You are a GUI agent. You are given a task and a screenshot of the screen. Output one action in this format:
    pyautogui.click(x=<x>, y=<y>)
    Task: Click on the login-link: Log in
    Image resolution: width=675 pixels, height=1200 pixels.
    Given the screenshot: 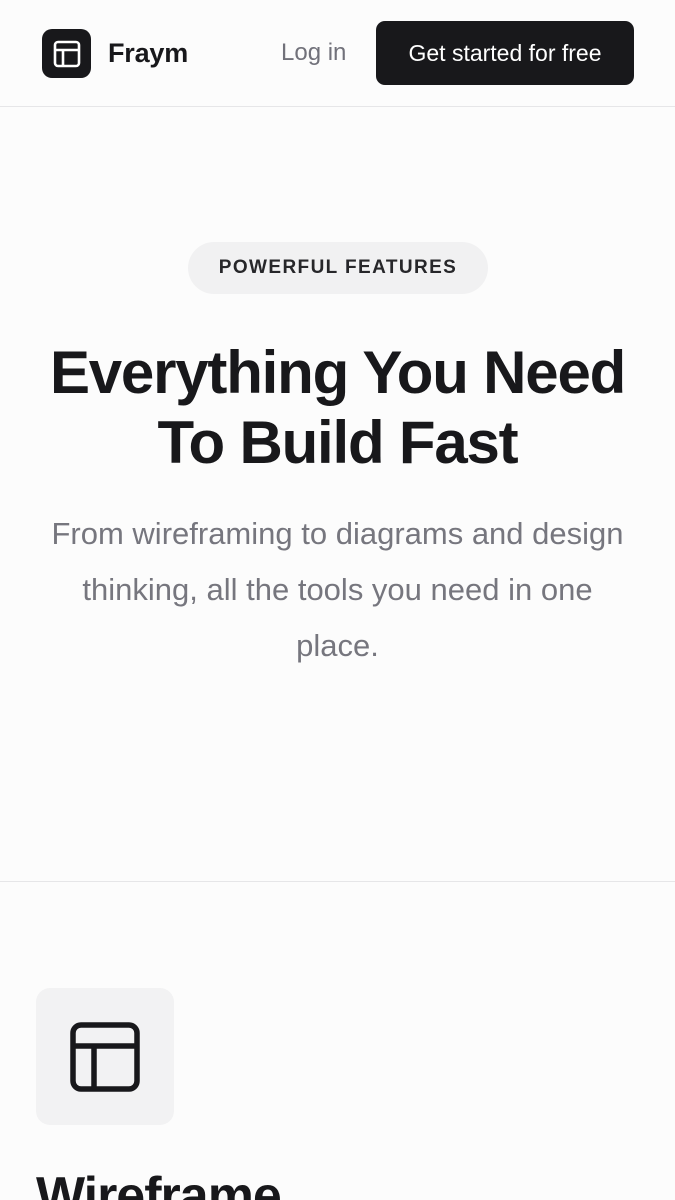 What is the action you would take?
    pyautogui.click(x=313, y=53)
    